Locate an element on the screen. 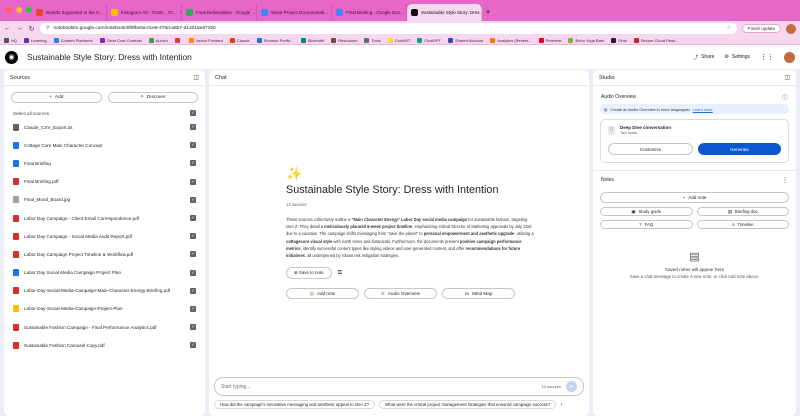 This screenshot has height=416, width=800. bookmark-item: Pinterest is located at coordinates (549, 40).